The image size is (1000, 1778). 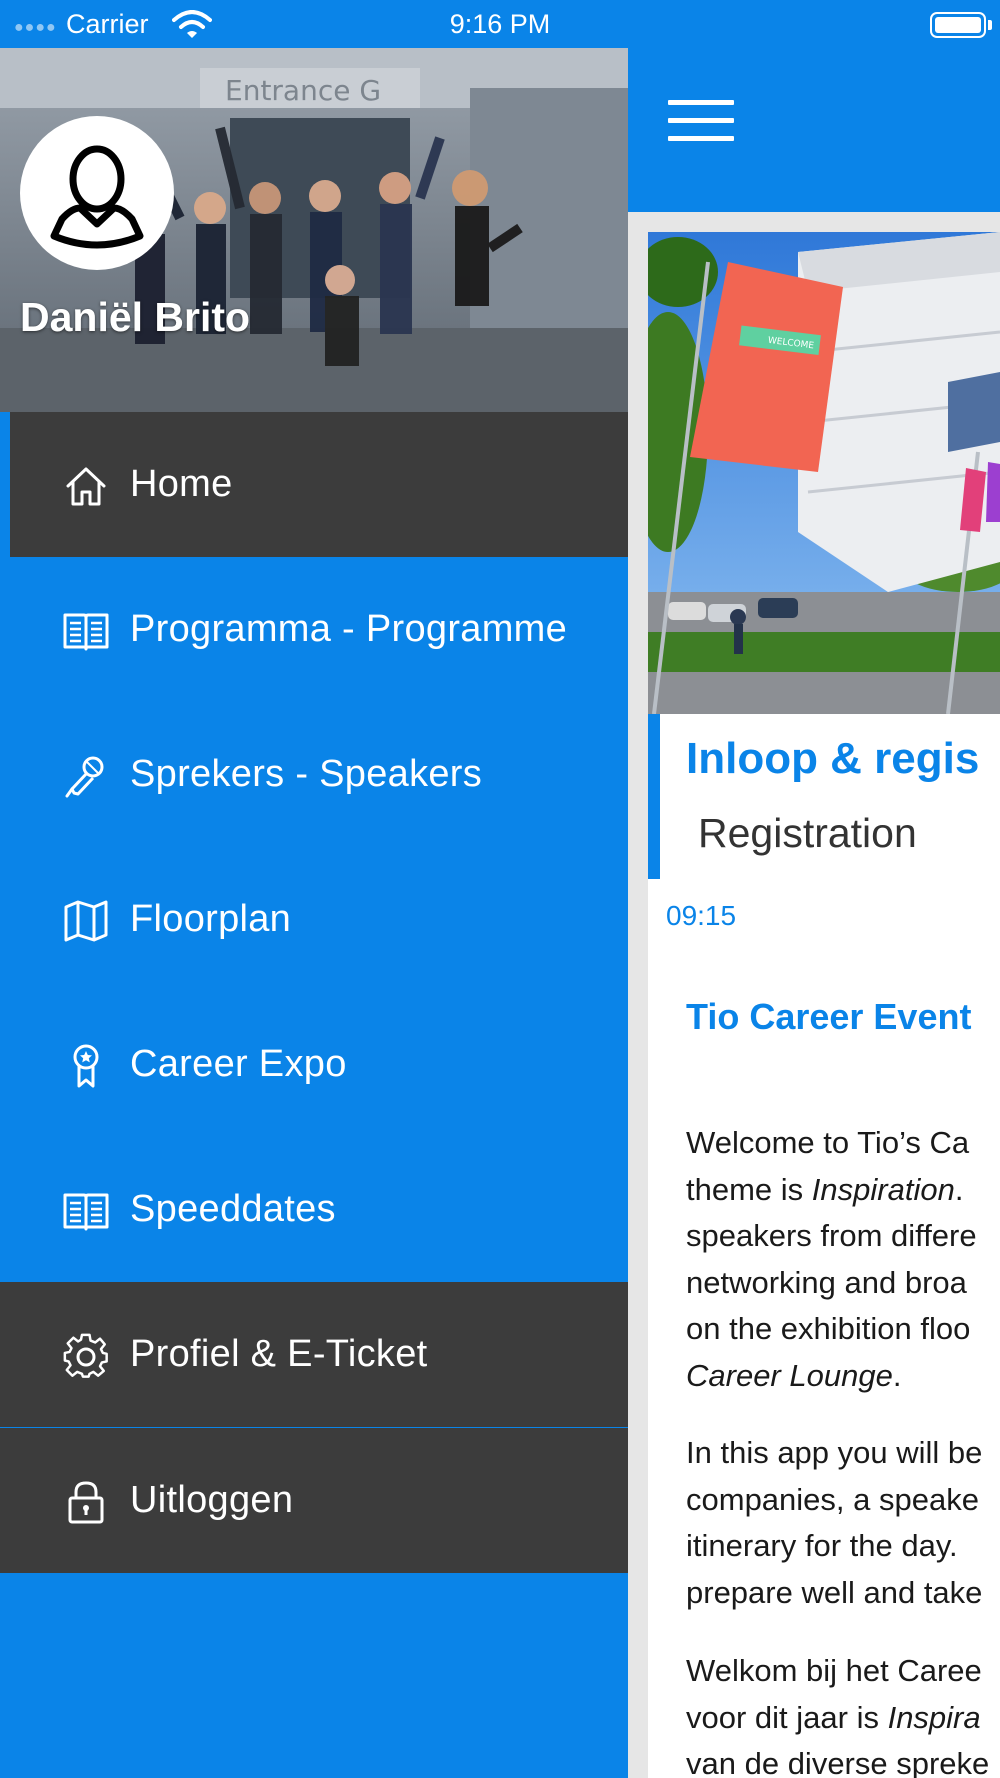 What do you see at coordinates (990, 25) in the screenshot?
I see `battery-cap` at bounding box center [990, 25].